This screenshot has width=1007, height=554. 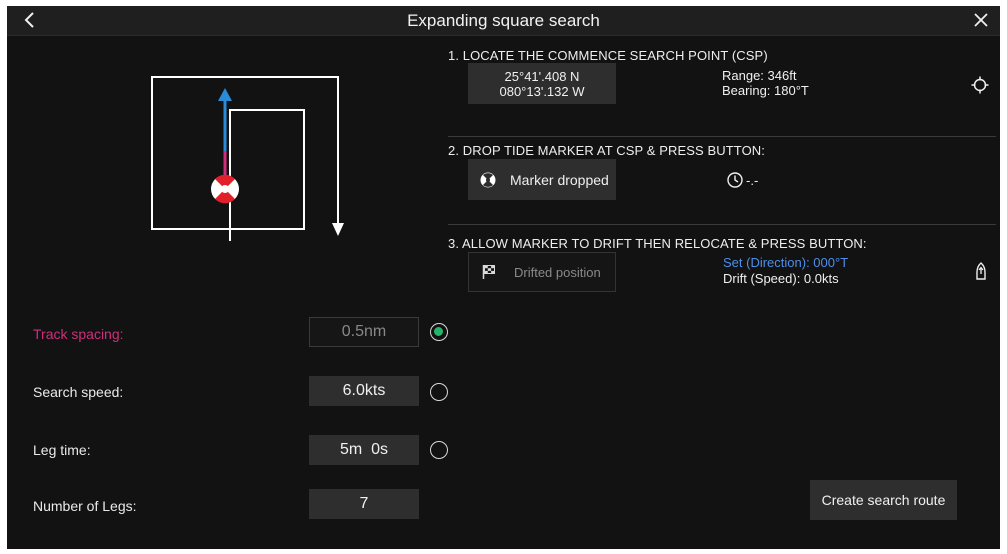 I want to click on create-search-route-button: Create search route, so click(x=883, y=500).